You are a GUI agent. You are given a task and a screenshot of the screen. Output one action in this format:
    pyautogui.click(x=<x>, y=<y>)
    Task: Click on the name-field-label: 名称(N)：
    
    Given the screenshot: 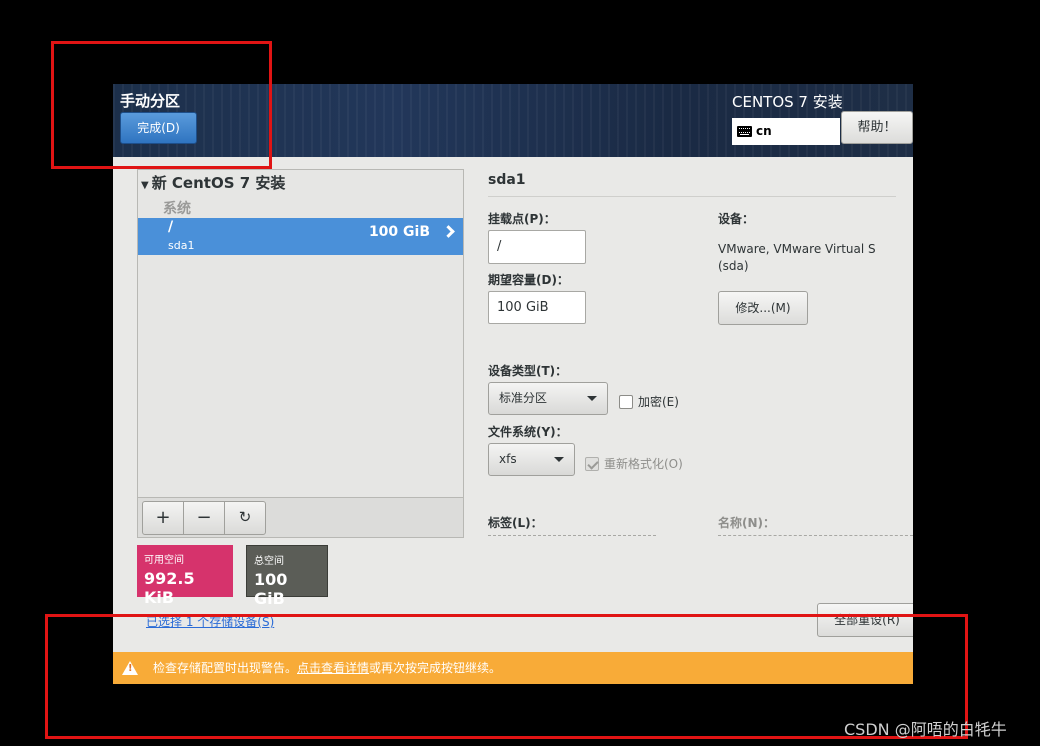 What is the action you would take?
    pyautogui.click(x=747, y=523)
    